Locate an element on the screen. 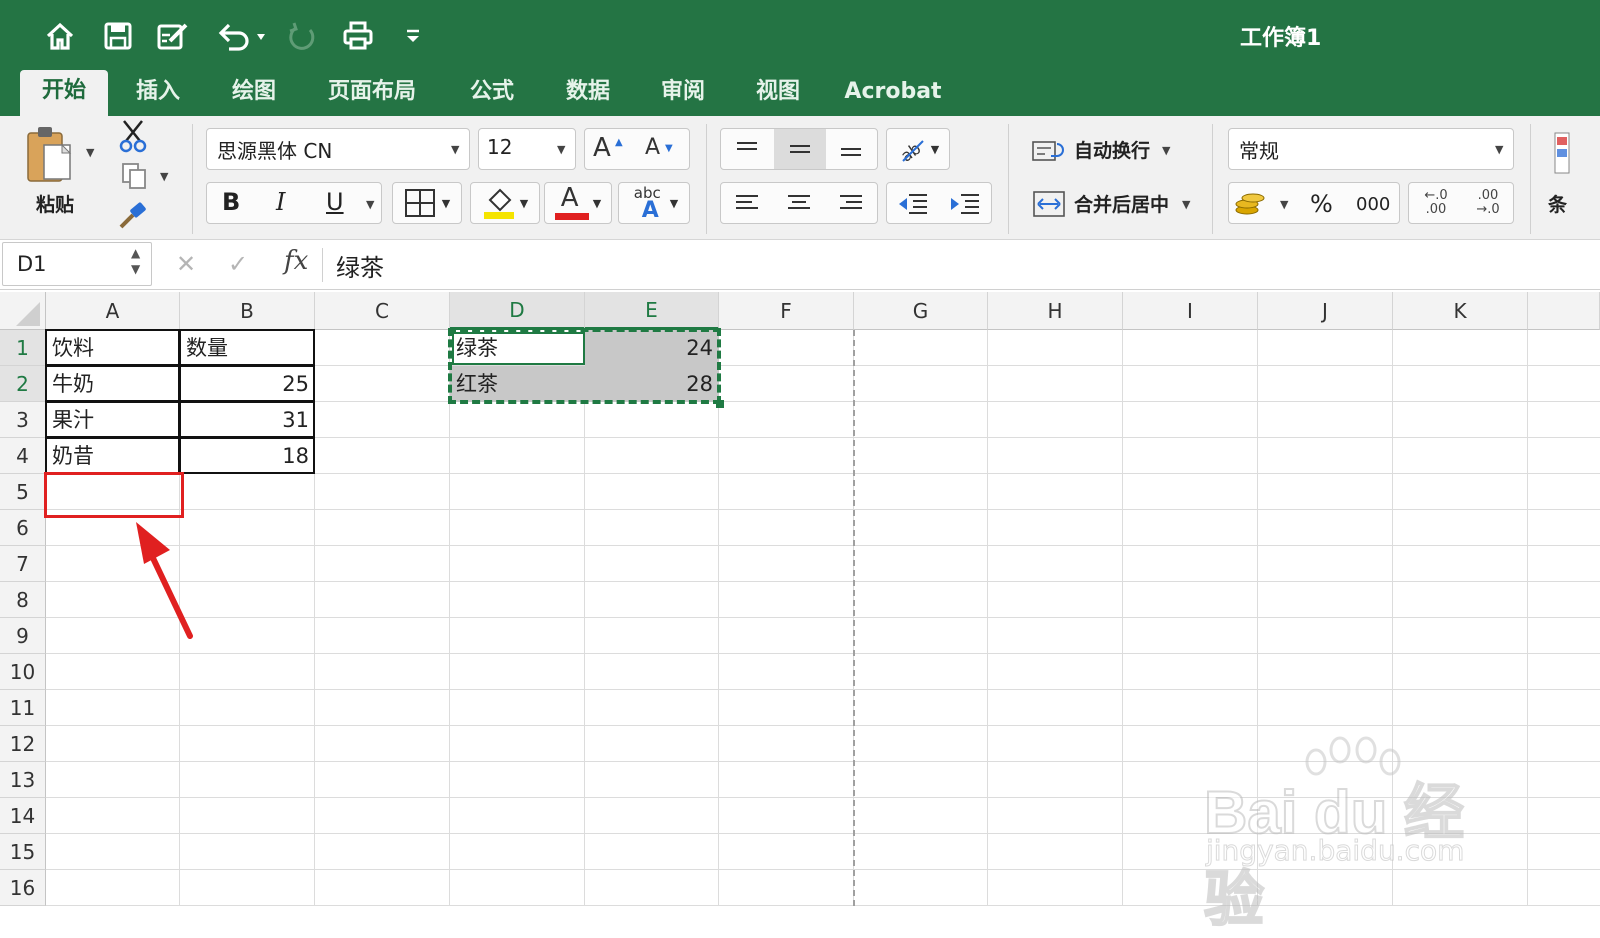  accounting-format-icon is located at coordinates (1250, 203).